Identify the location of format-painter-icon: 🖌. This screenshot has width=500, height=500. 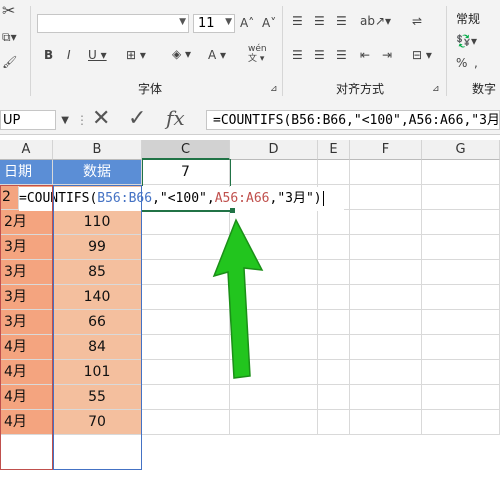
(9, 62).